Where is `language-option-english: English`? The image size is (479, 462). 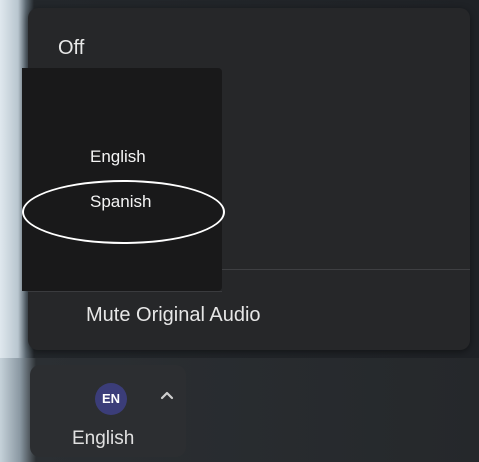
language-option-english: English is located at coordinates (145, 157).